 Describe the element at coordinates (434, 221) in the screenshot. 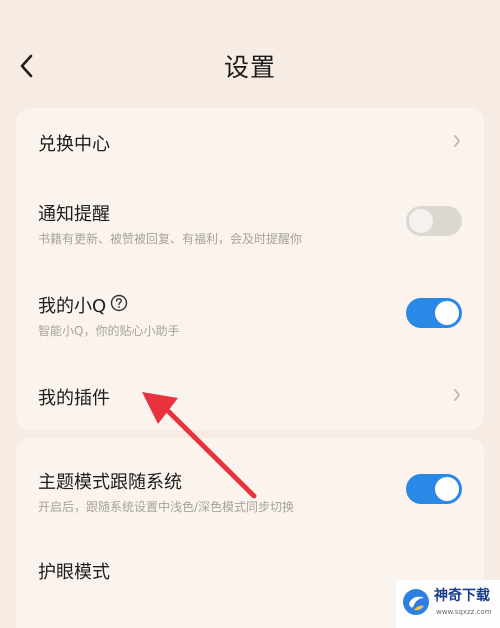

I see `notifications-toggle` at that location.